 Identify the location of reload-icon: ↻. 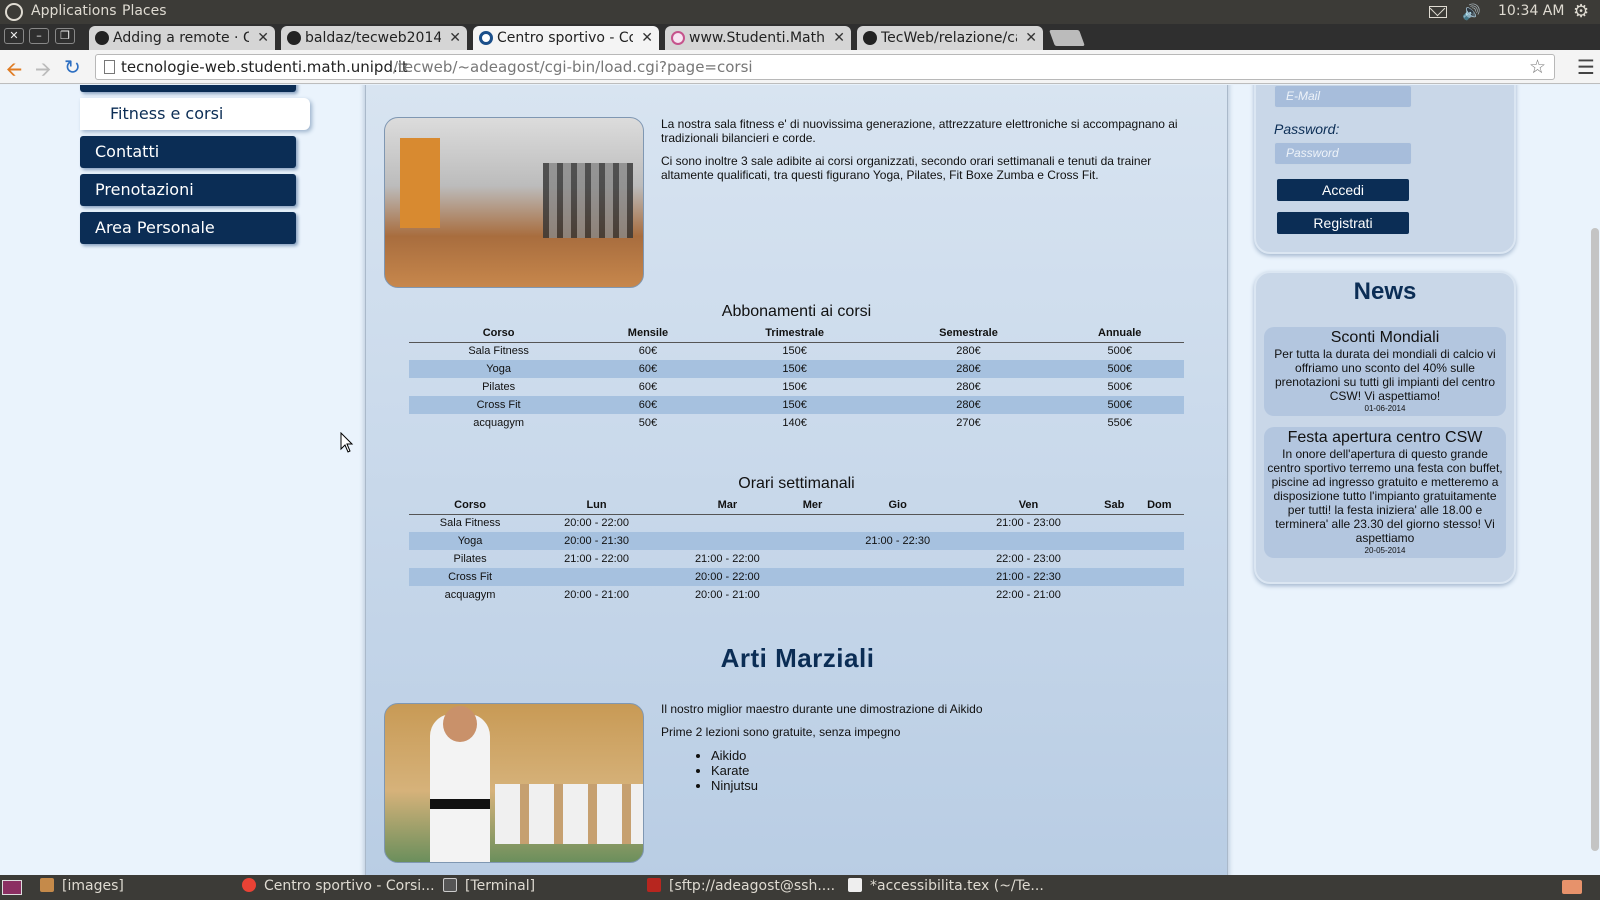
(72, 67).